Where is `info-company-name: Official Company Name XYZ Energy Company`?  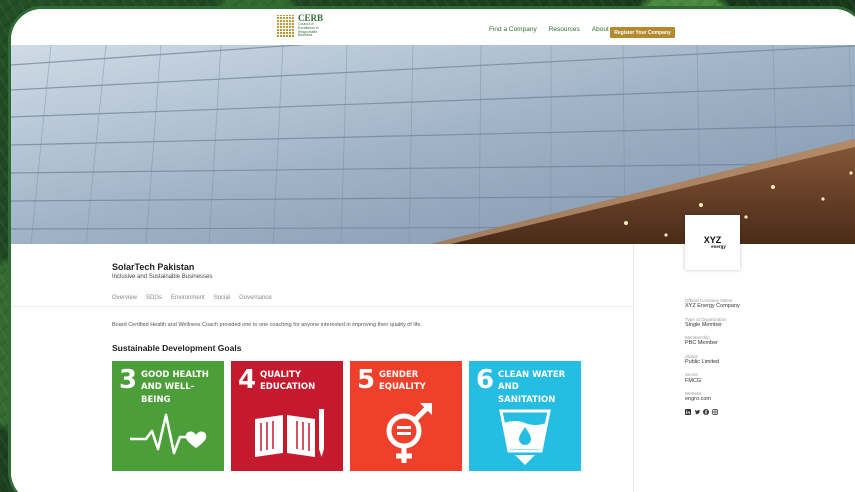
info-company-name: Official Company Name XYZ Energy Company is located at coordinates (712, 304).